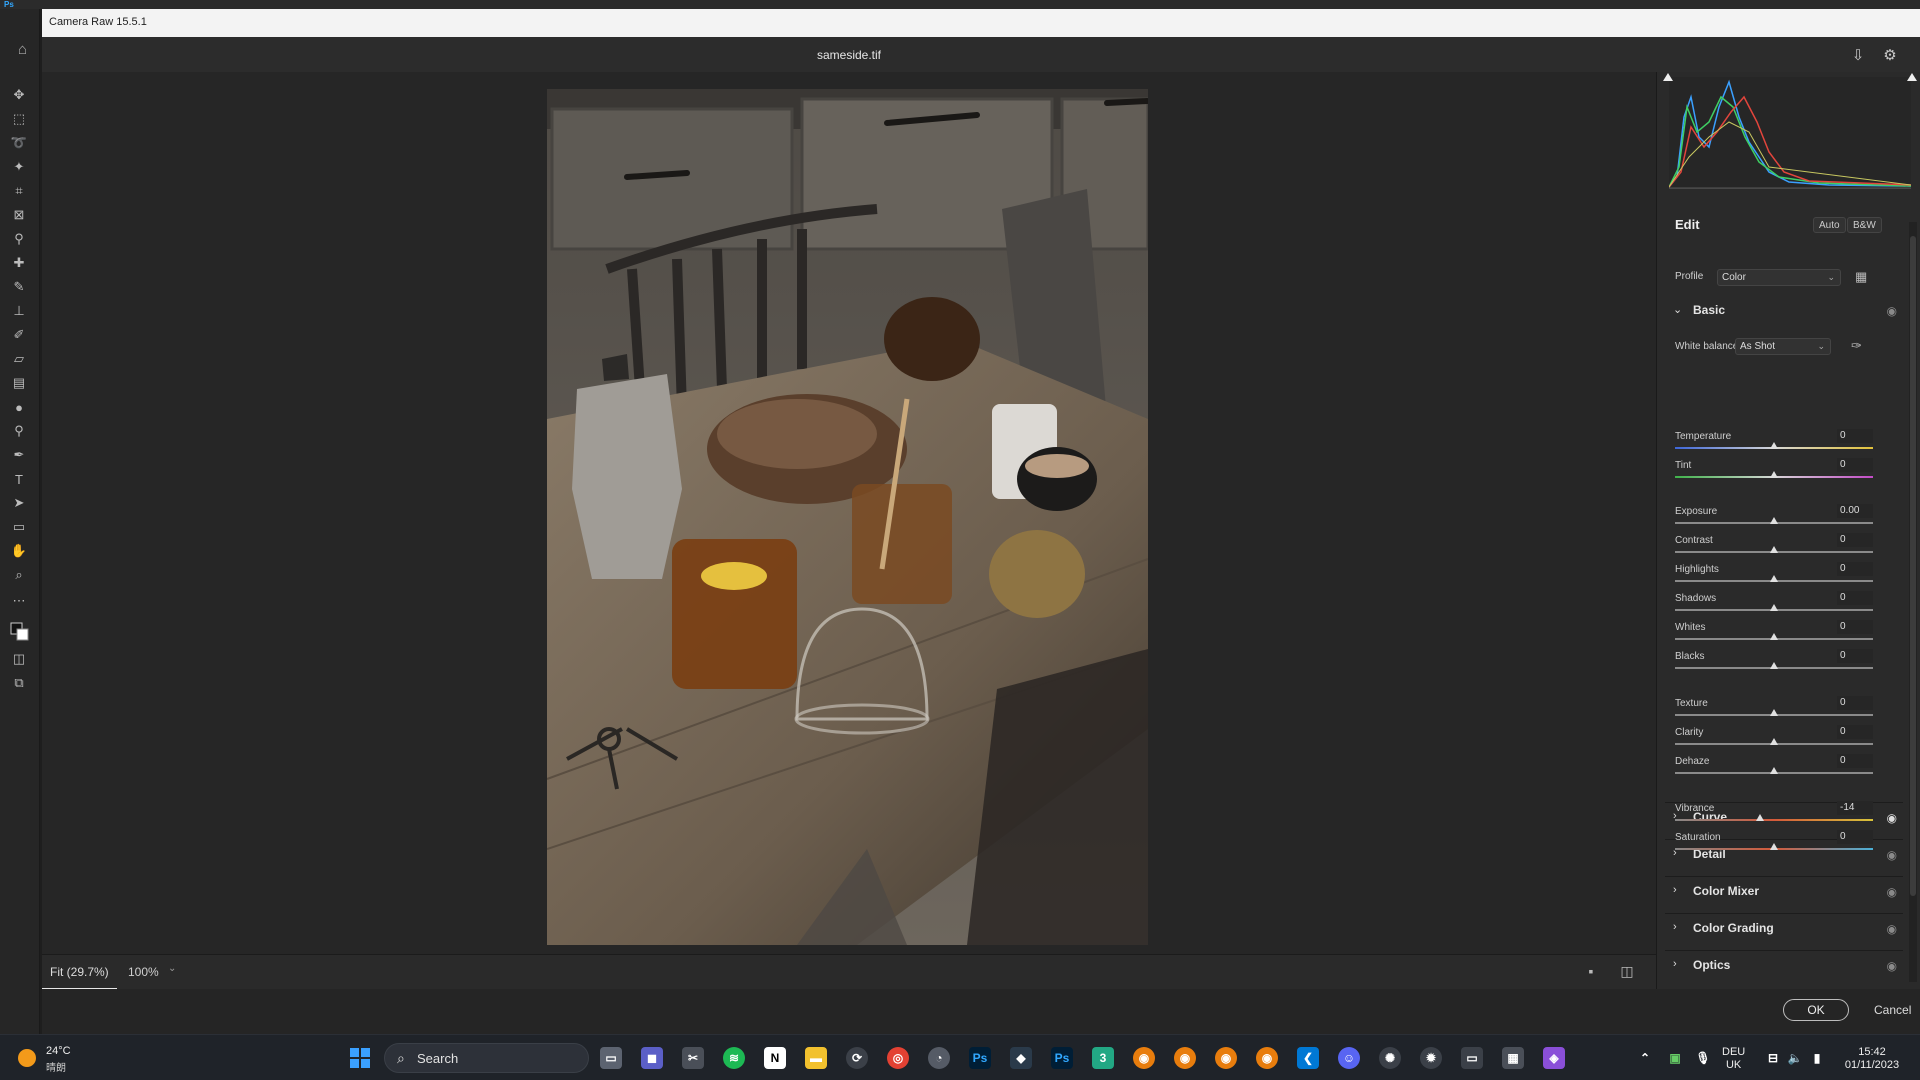 Image resolution: width=1920 pixels, height=1080 pixels. Describe the element at coordinates (1859, 346) in the screenshot. I see `white-balance-eyedropper-icon: ✑` at that location.